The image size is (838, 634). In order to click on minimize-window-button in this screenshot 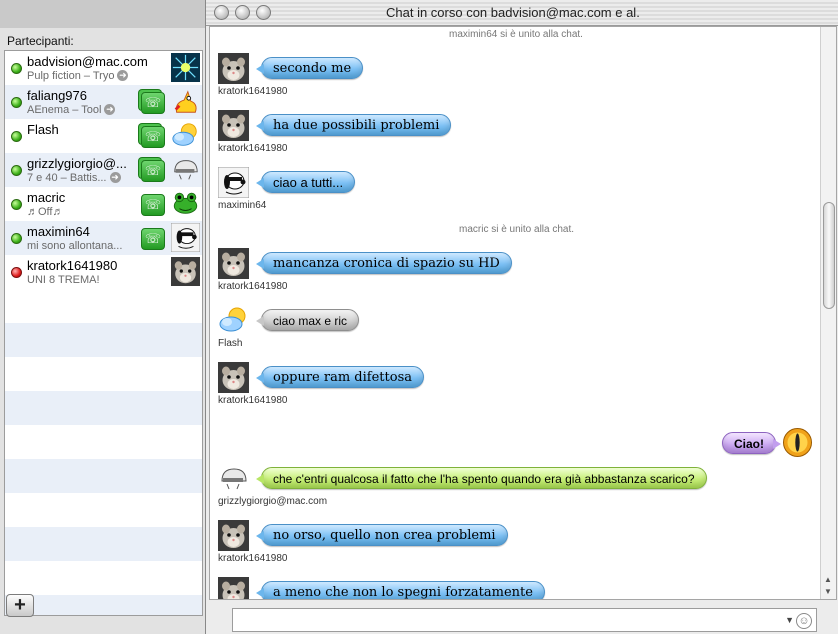, I will do `click(242, 12)`.